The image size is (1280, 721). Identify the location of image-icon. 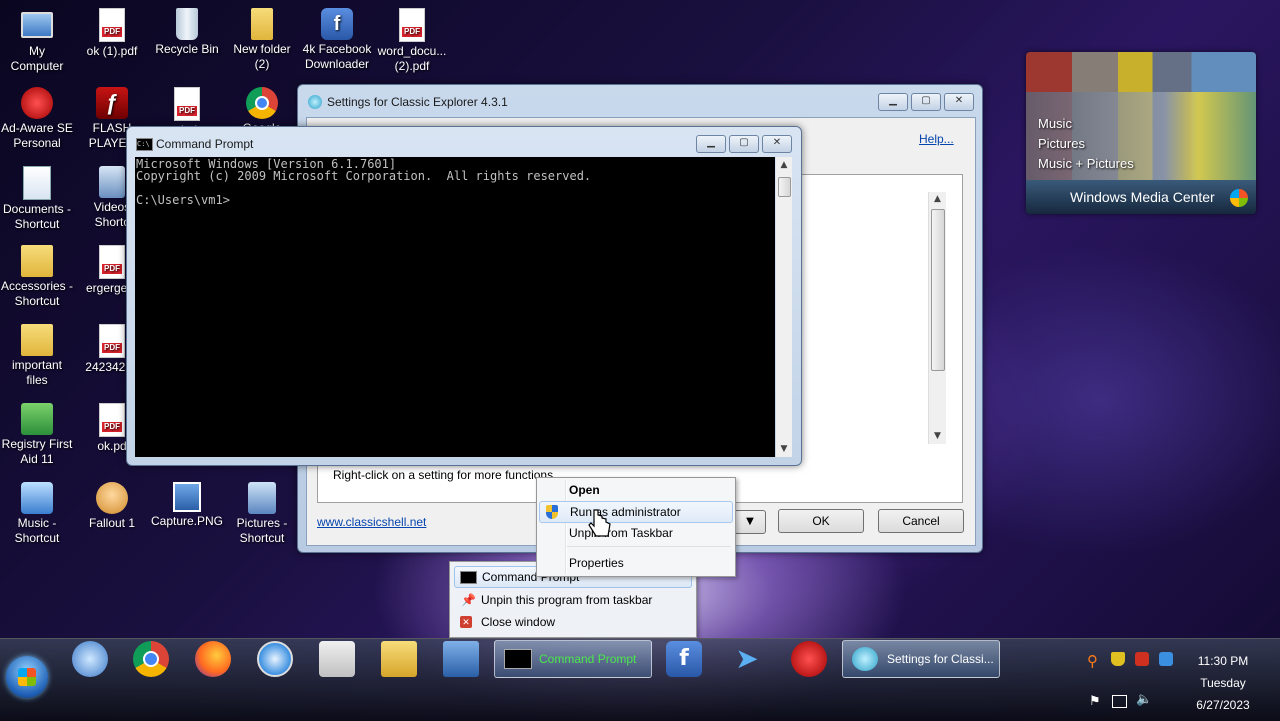
(187, 497).